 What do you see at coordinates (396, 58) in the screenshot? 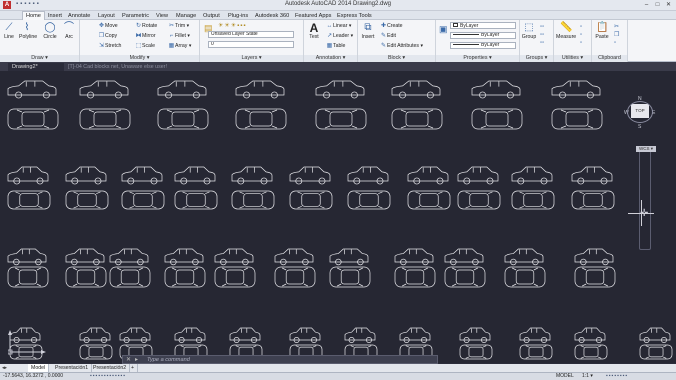
I see `block-panel-title: Block ▾` at bounding box center [396, 58].